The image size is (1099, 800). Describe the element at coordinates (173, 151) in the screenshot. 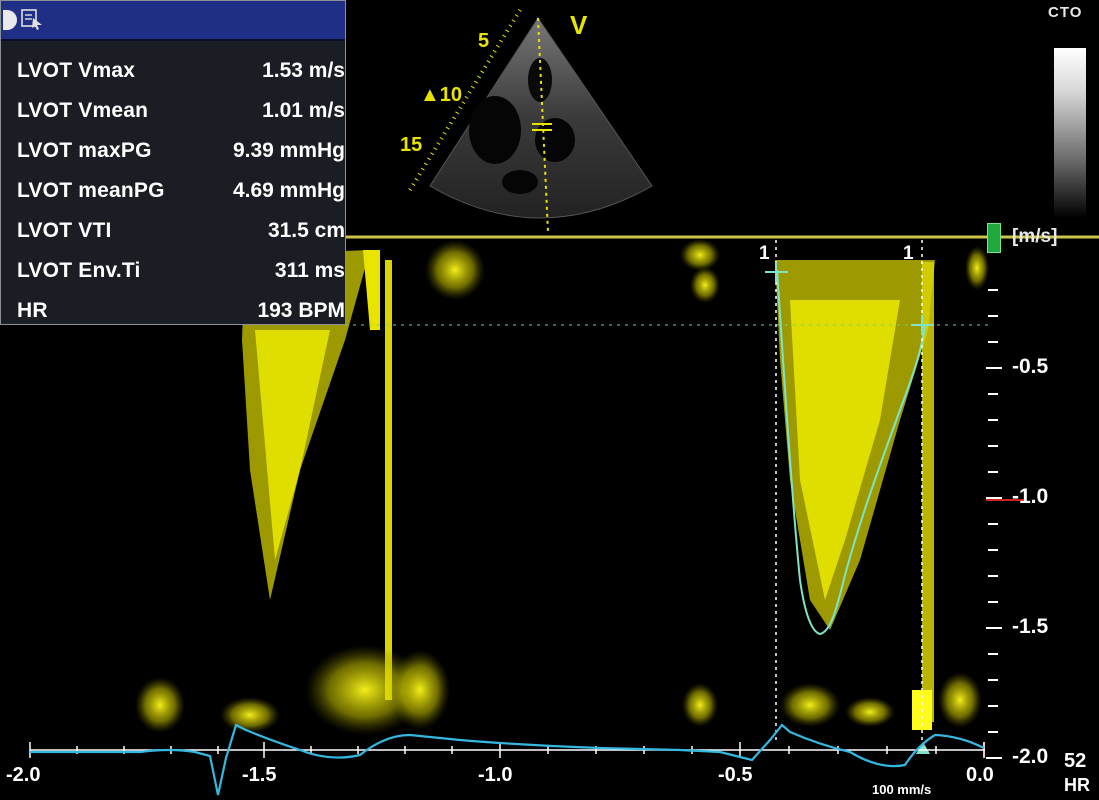

I see `measurement-row: LVOT maxPG 9.39 mmHg` at that location.